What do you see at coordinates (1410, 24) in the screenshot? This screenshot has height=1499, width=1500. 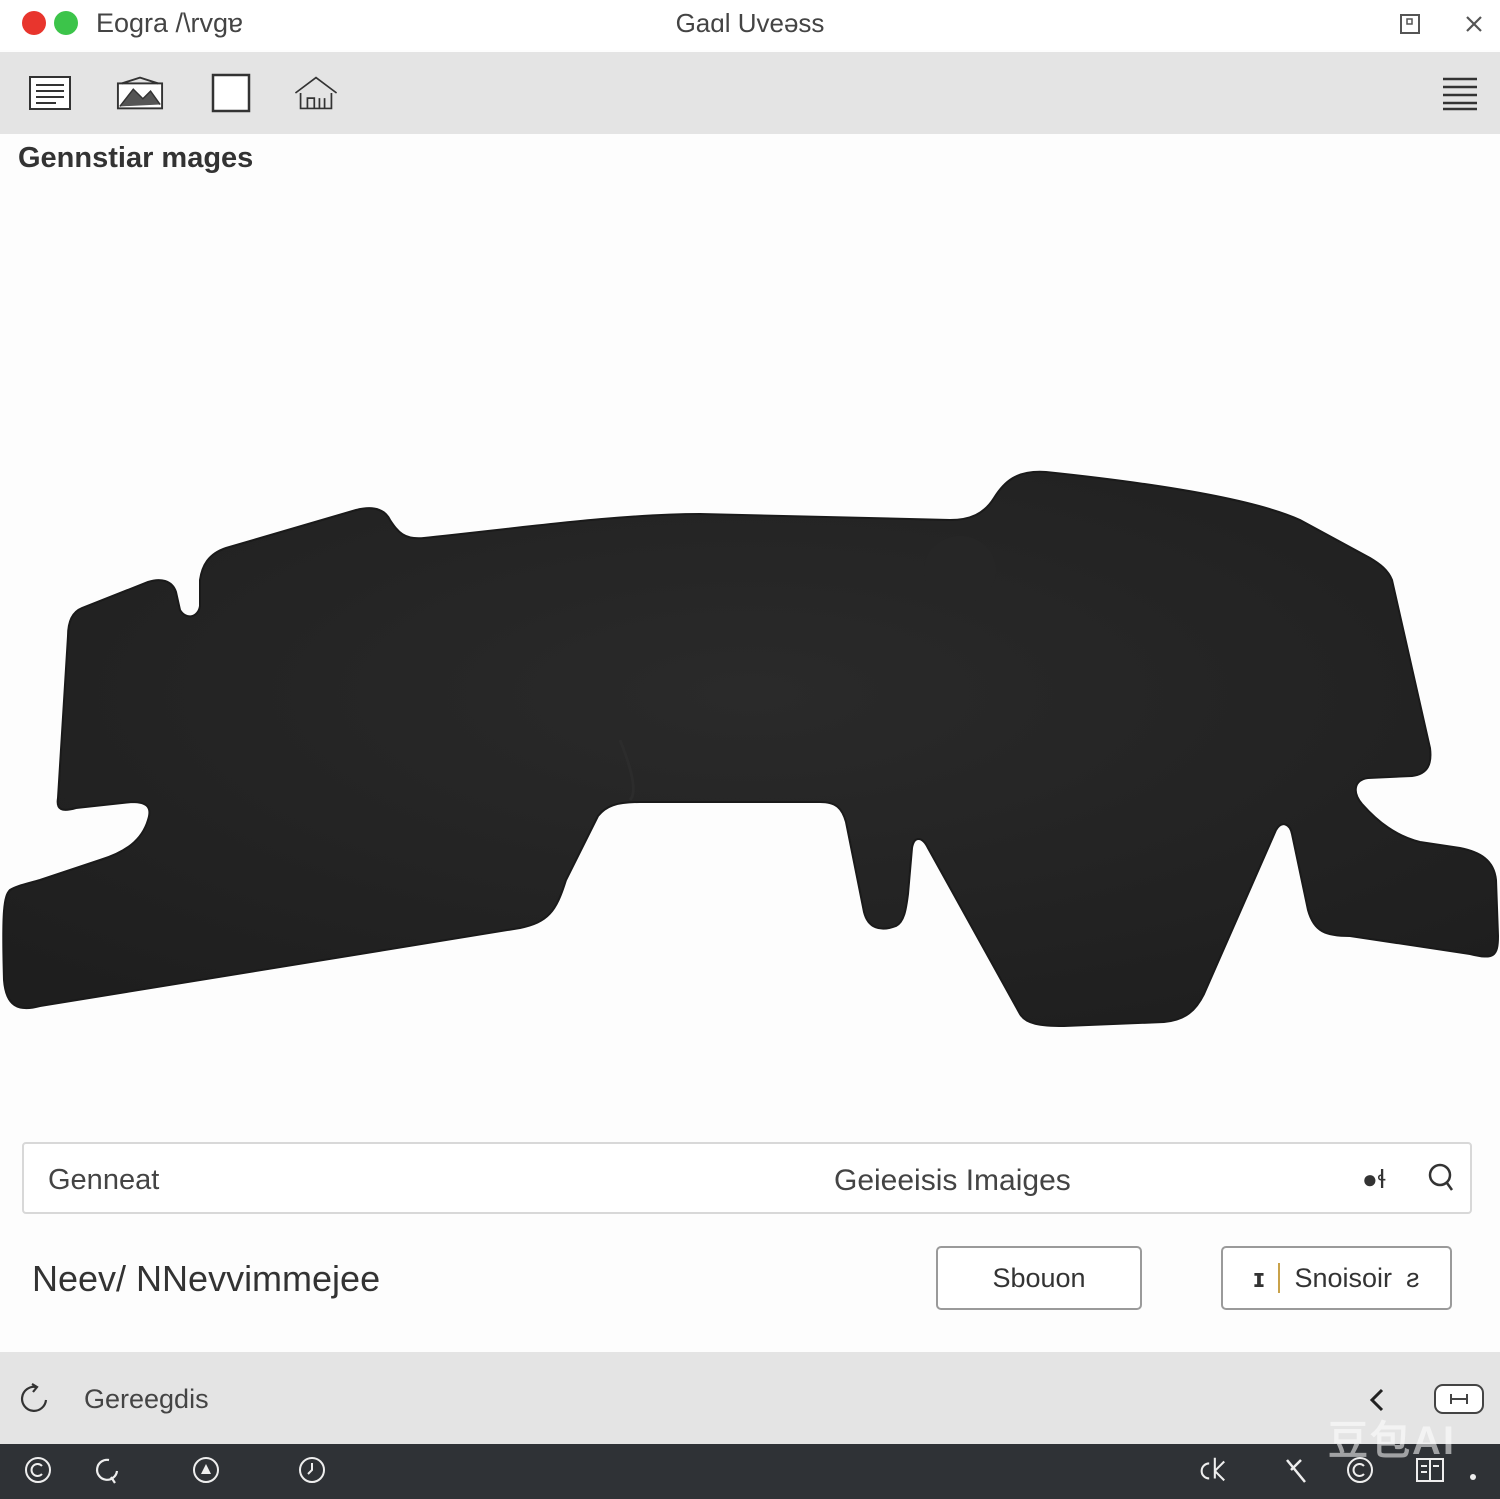 I see `window-restore-icon` at bounding box center [1410, 24].